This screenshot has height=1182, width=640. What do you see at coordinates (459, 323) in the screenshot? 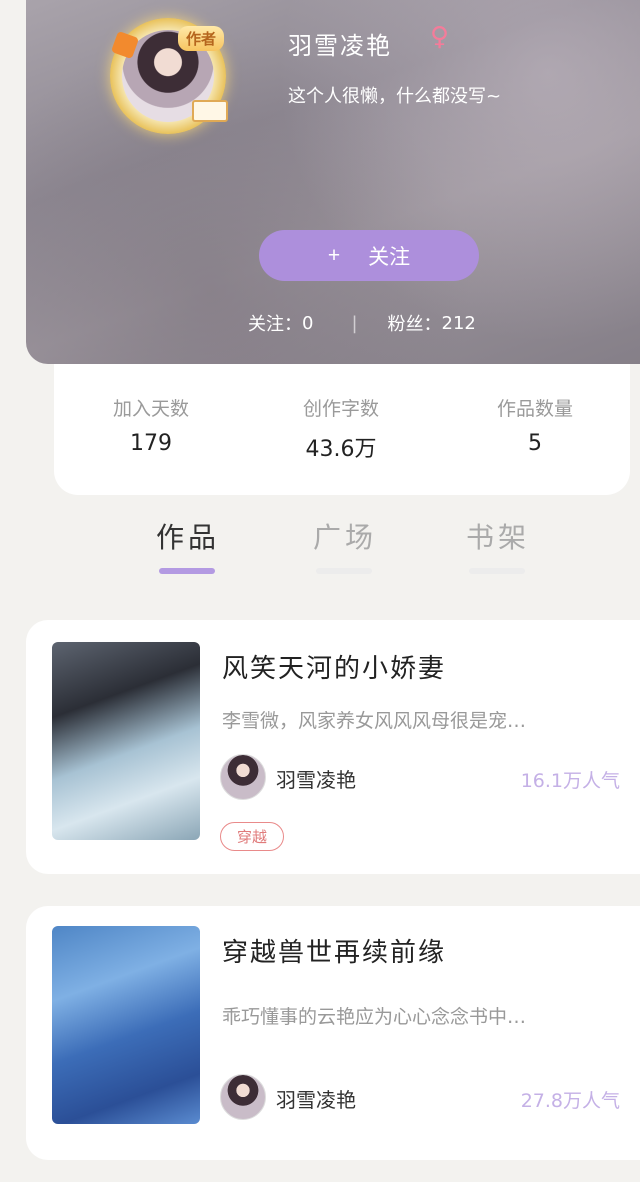
I see `fans-count: 212` at bounding box center [459, 323].